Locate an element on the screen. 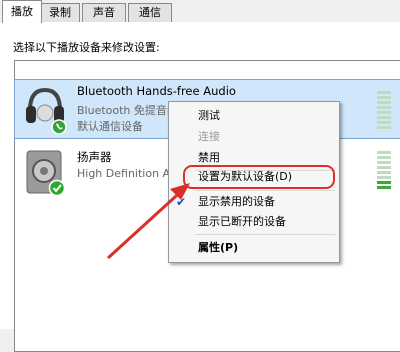  tab-strip: 播放 录制 声音 通信 is located at coordinates (200, 11).